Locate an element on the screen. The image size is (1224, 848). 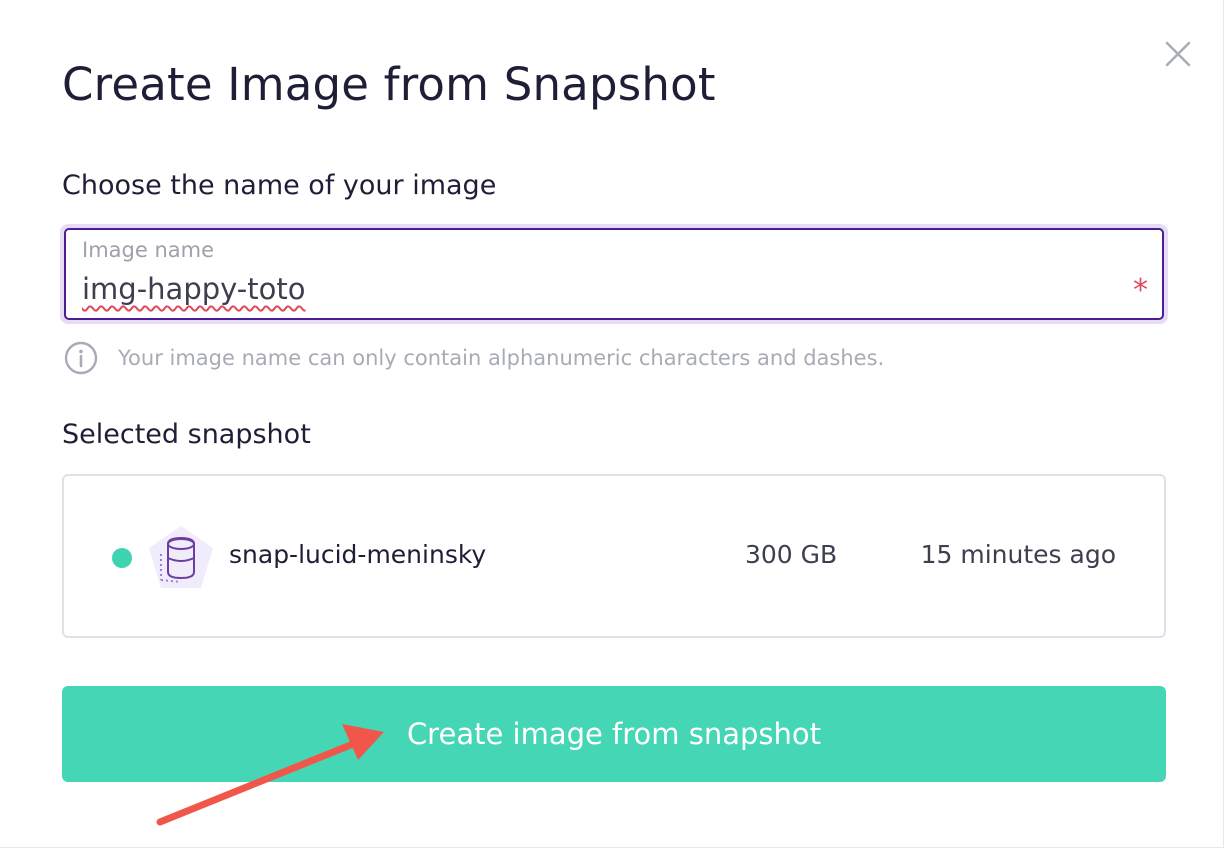
required-indicator: * is located at coordinates (1140, 290).